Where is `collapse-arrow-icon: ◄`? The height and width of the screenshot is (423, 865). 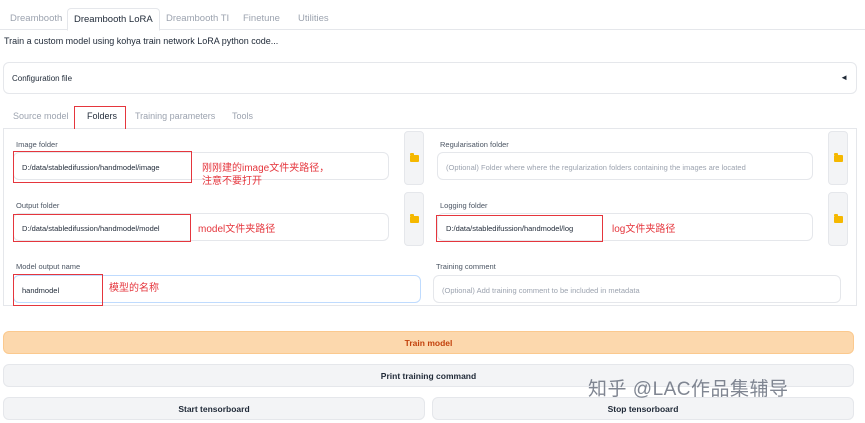 collapse-arrow-icon: ◄ is located at coordinates (844, 77).